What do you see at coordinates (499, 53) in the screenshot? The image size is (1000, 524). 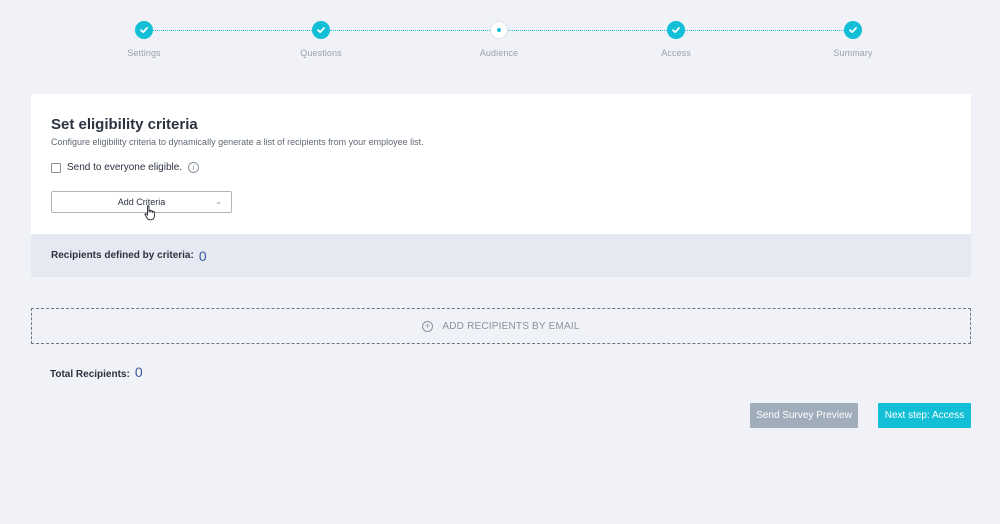 I see `step-label: Audience` at bounding box center [499, 53].